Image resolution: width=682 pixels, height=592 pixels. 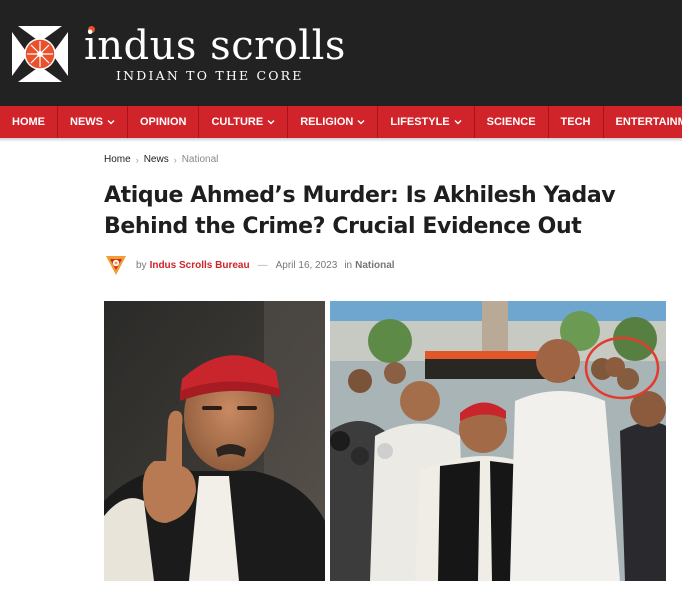 I want to click on nav-item-tech: TECH, so click(x=576, y=122).